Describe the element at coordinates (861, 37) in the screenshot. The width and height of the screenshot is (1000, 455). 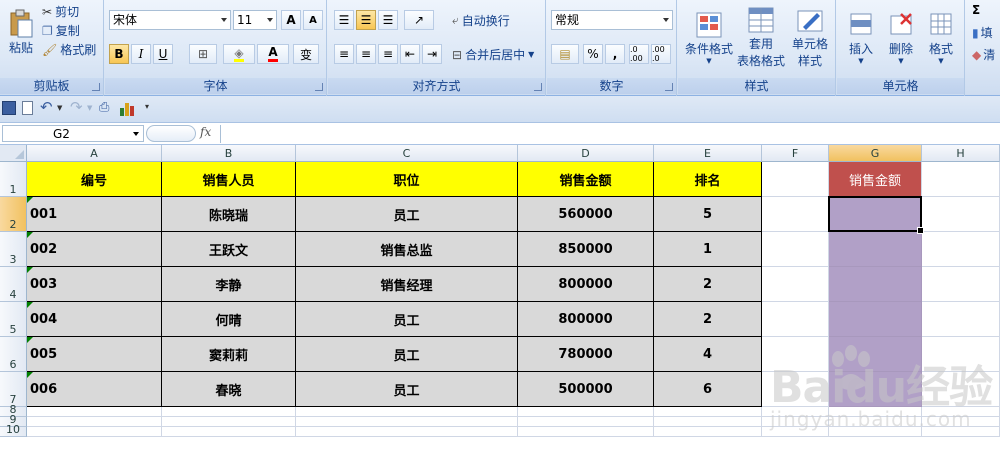
I see `insert-button: 插入 ▼` at that location.